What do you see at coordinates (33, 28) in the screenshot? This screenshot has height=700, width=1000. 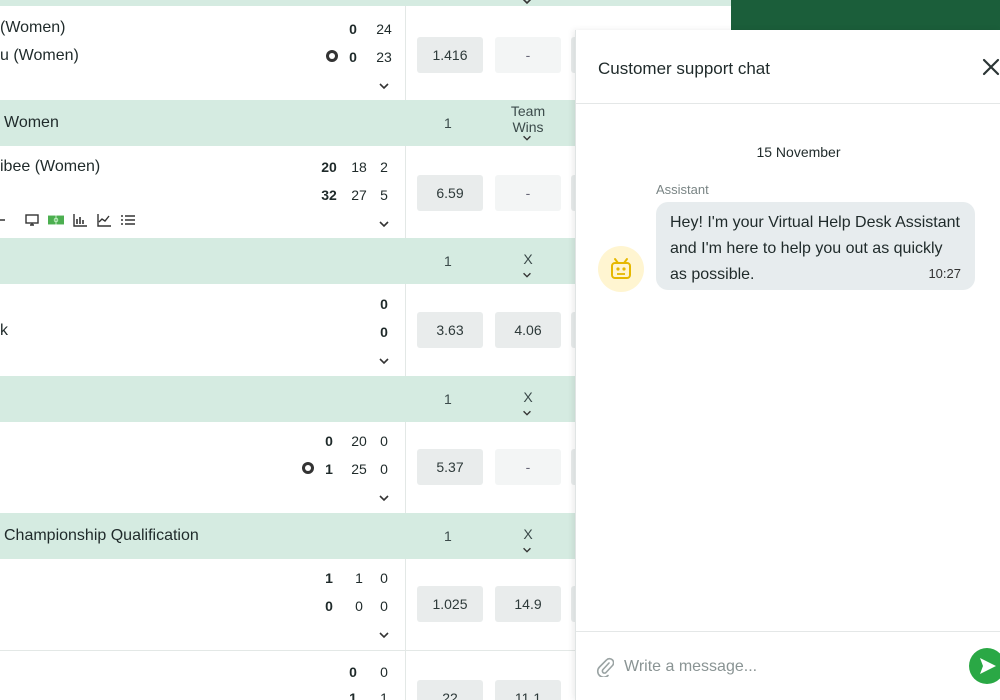 I see `team-name: (Women)` at bounding box center [33, 28].